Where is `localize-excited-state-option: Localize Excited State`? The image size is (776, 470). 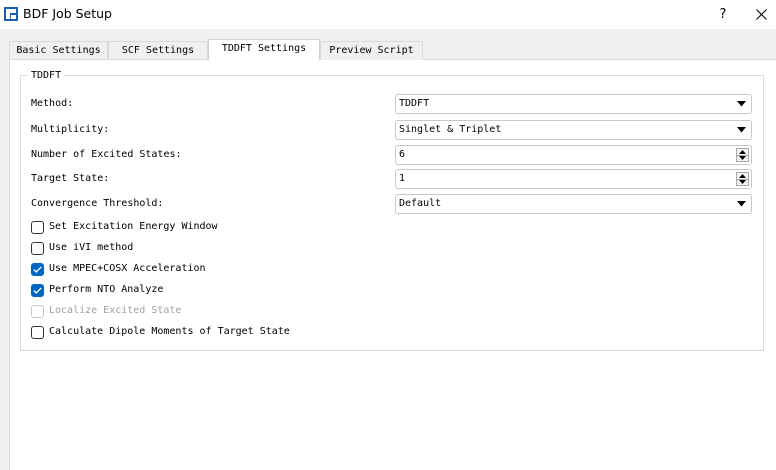
localize-excited-state-option: Localize Excited State is located at coordinates (106, 311).